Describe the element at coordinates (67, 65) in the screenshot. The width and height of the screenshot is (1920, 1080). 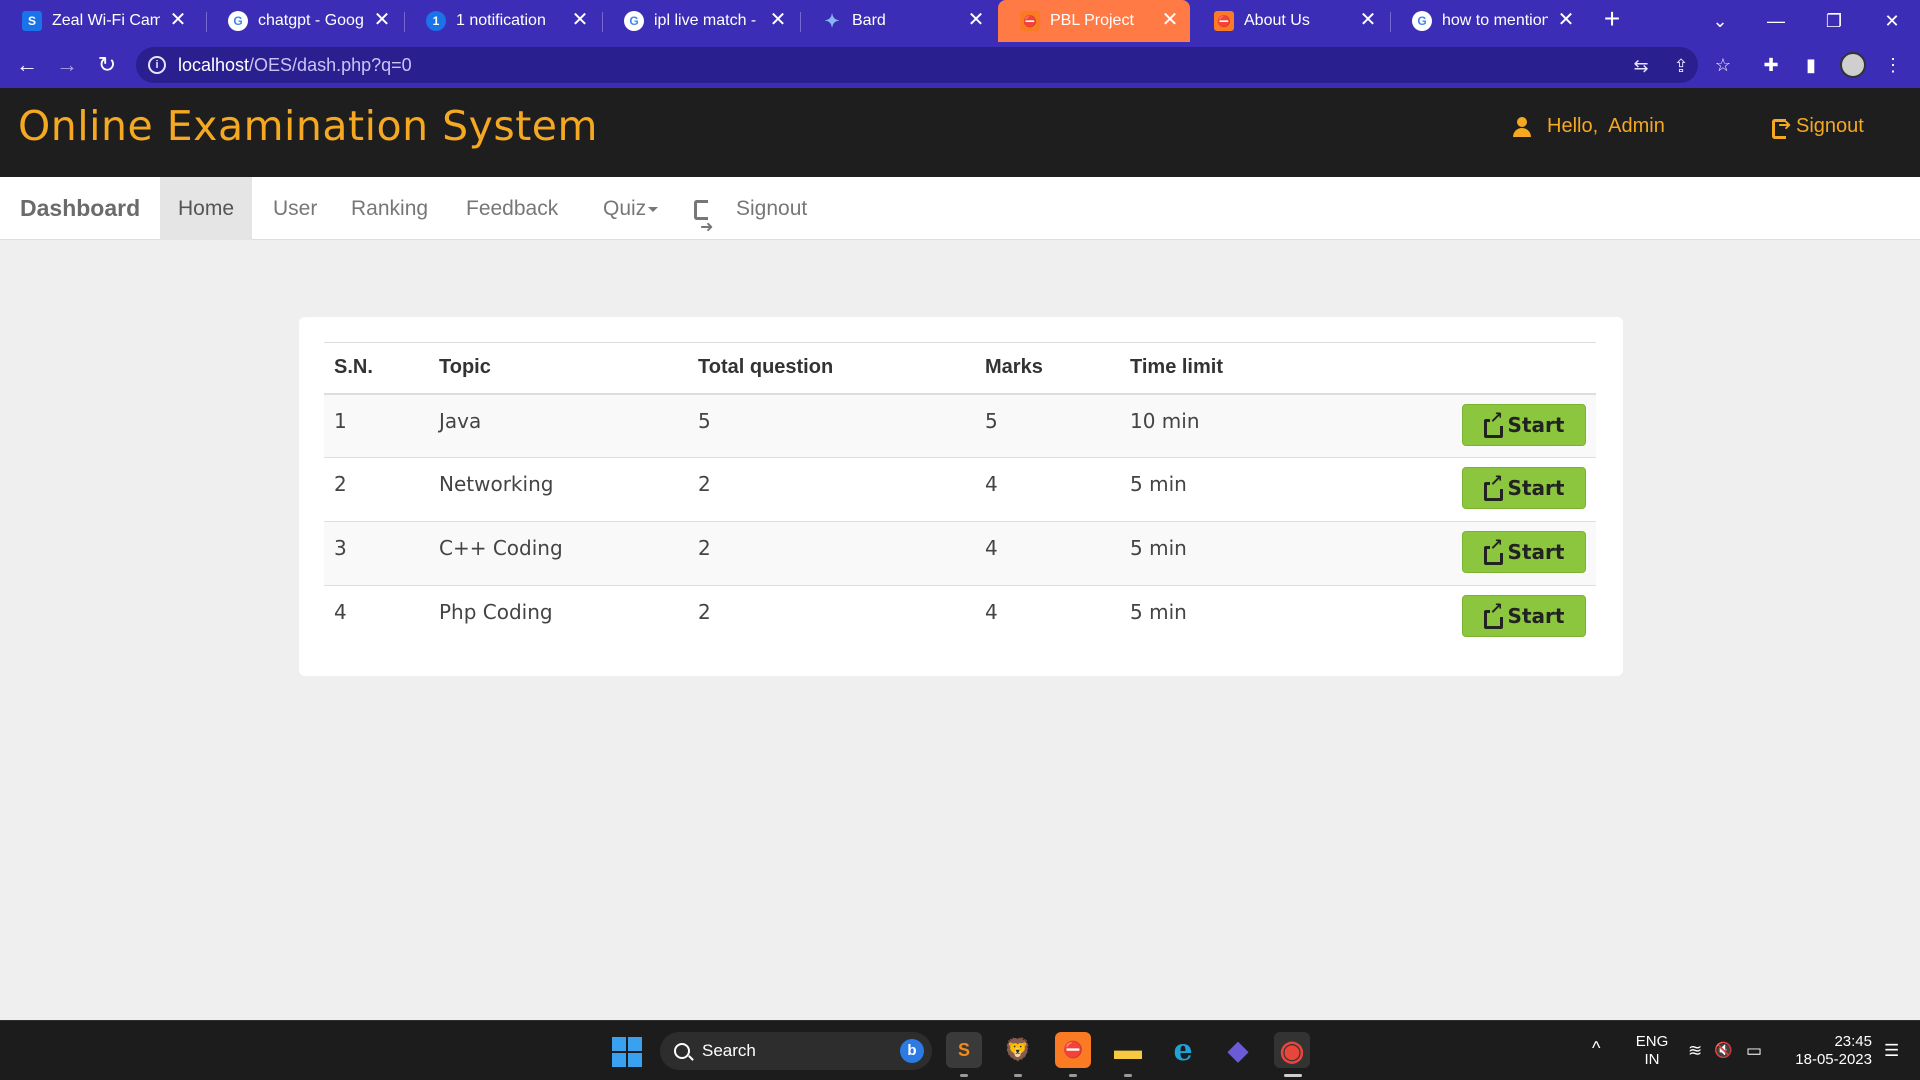
I see `forward-button: →` at that location.